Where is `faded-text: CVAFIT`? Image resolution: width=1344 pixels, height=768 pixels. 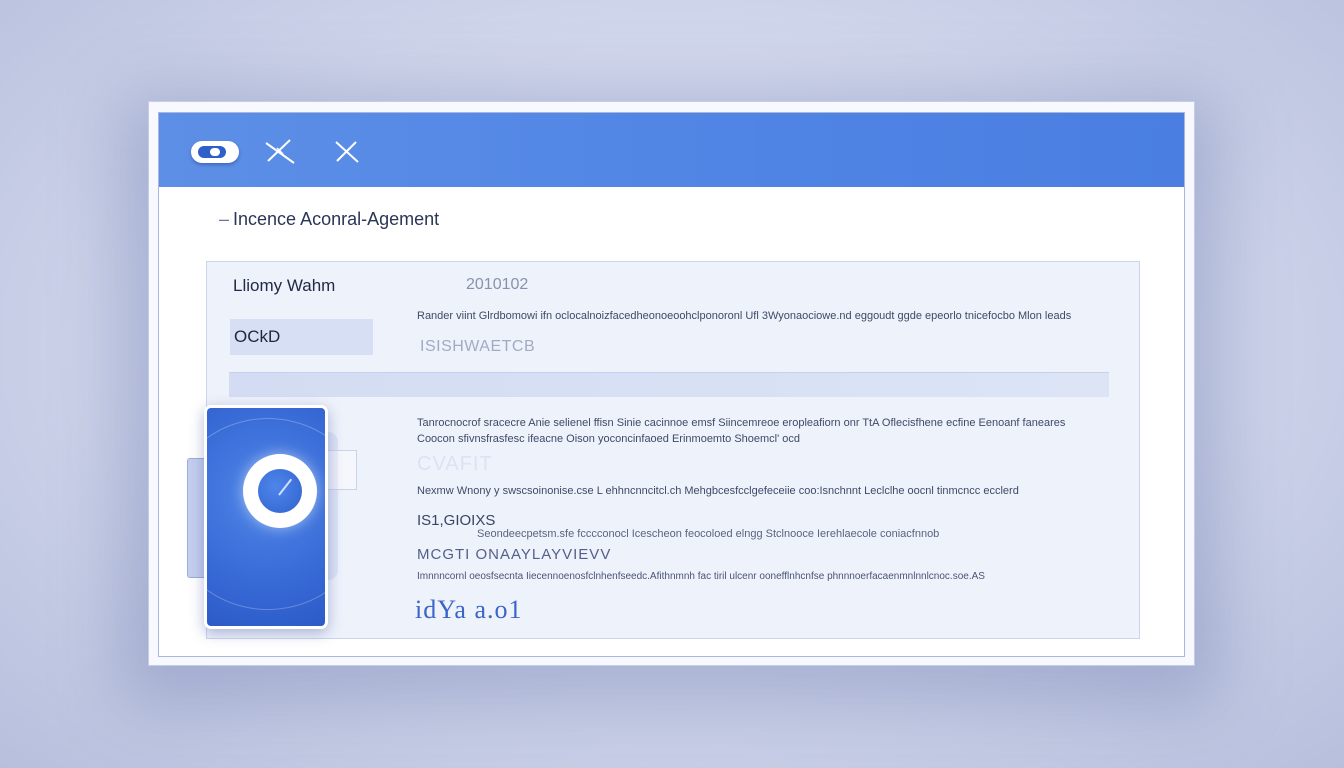
faded-text: CVAFIT is located at coordinates (455, 464).